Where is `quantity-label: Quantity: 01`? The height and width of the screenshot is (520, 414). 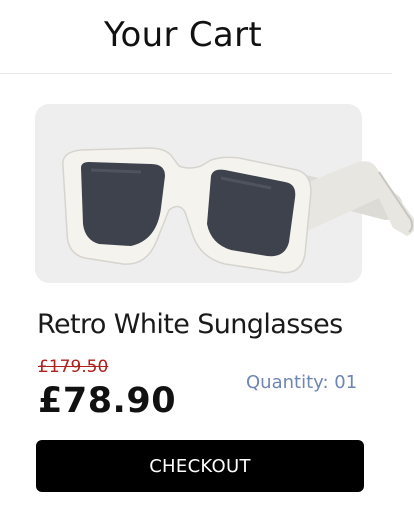
quantity-label: Quantity: 01 is located at coordinates (301, 383).